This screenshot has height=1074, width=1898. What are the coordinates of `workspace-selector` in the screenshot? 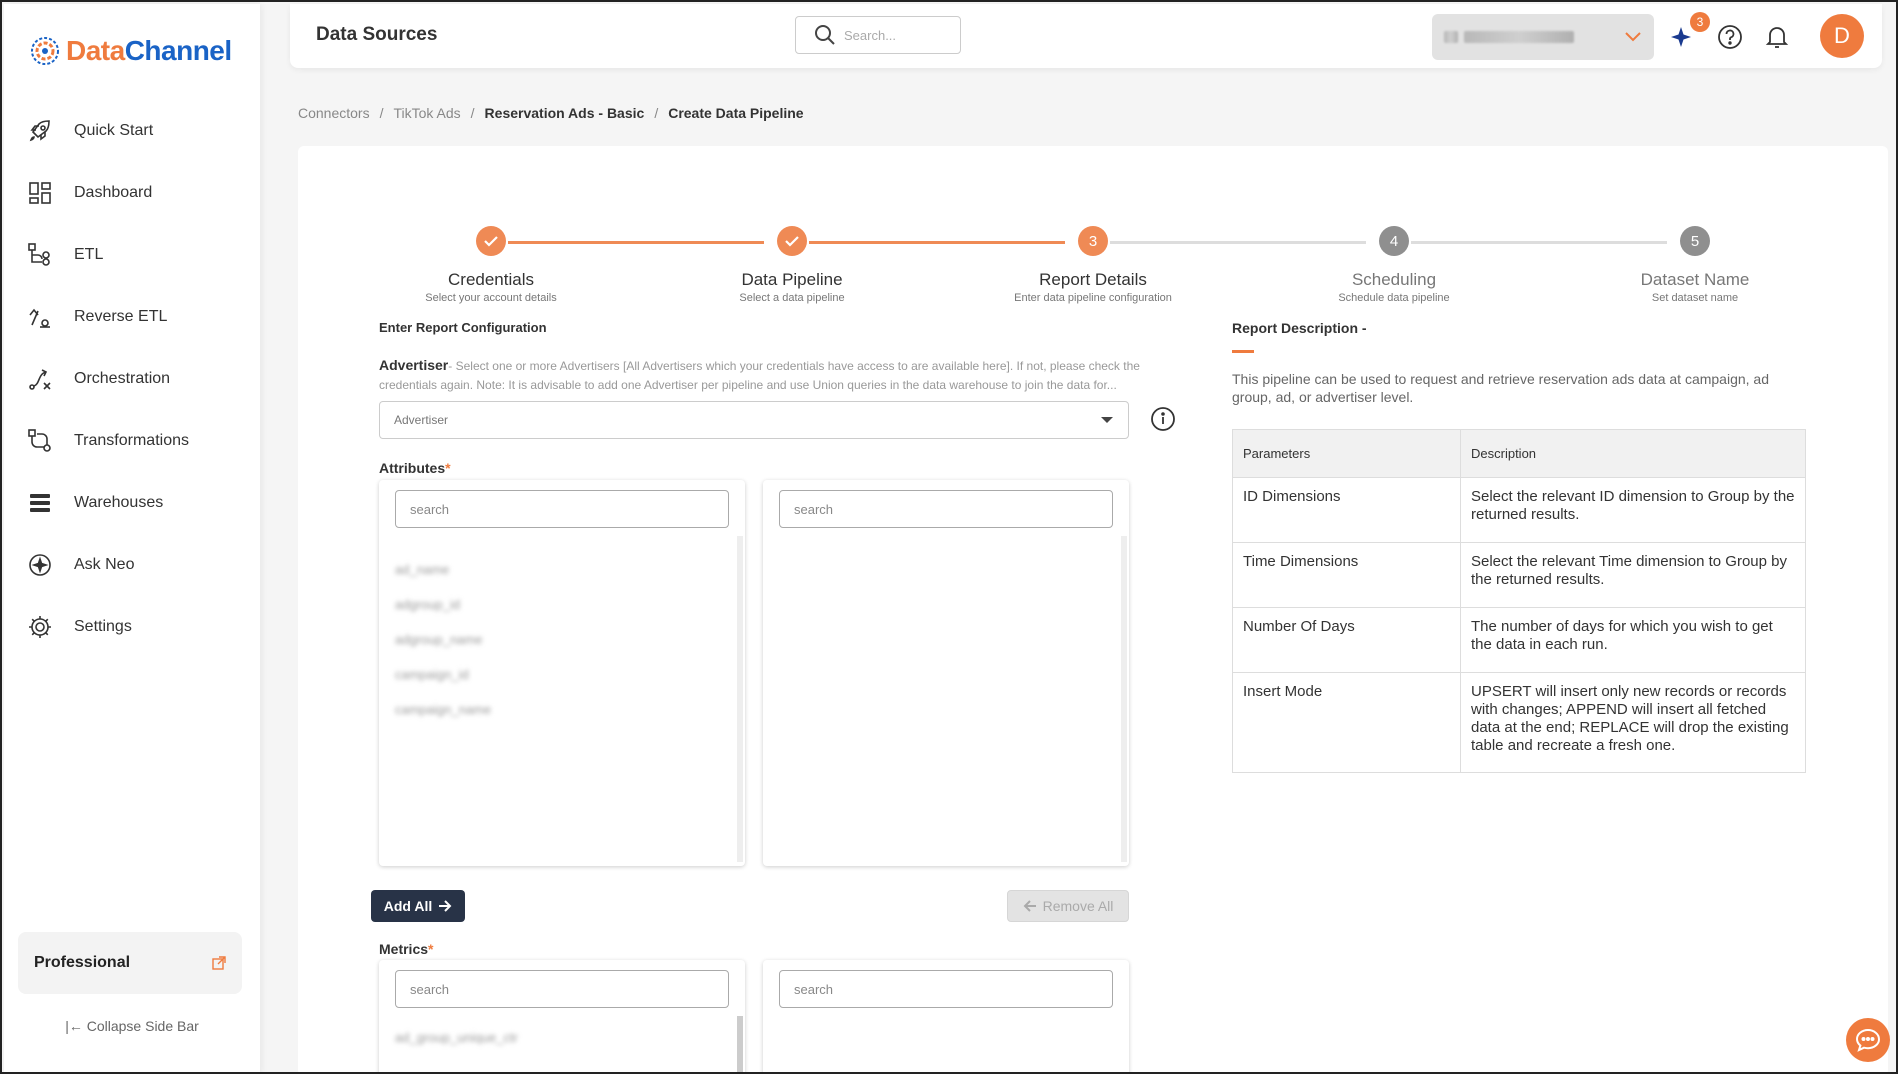 It's located at (1543, 37).